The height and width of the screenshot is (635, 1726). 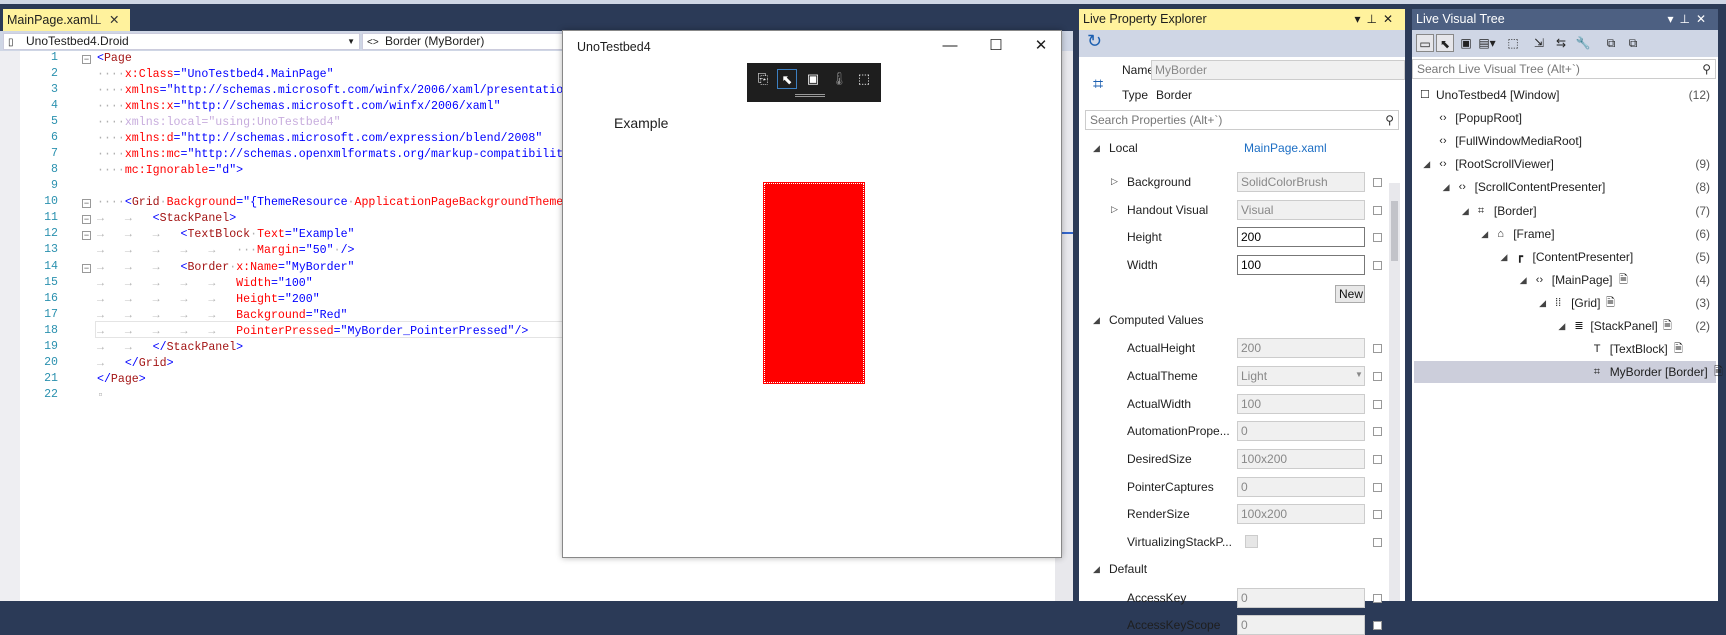 I want to click on code-line: → → <StackPanel>, so click(x=166, y=219).